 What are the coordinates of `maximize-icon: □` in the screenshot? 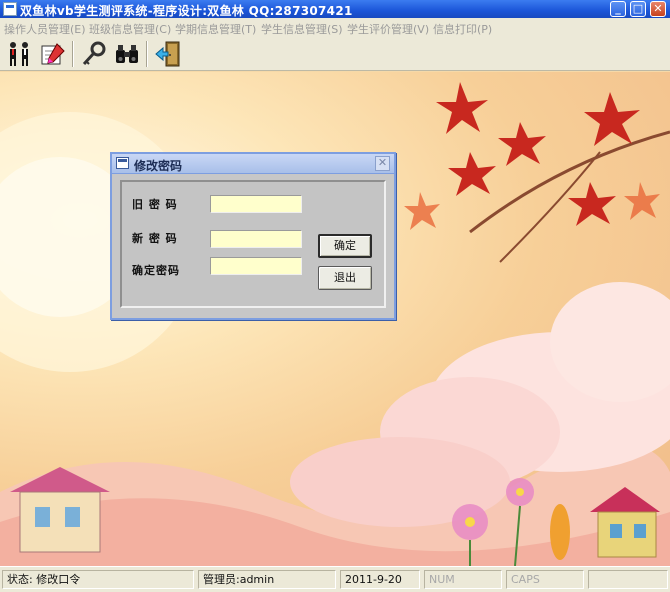 It's located at (638, 8).